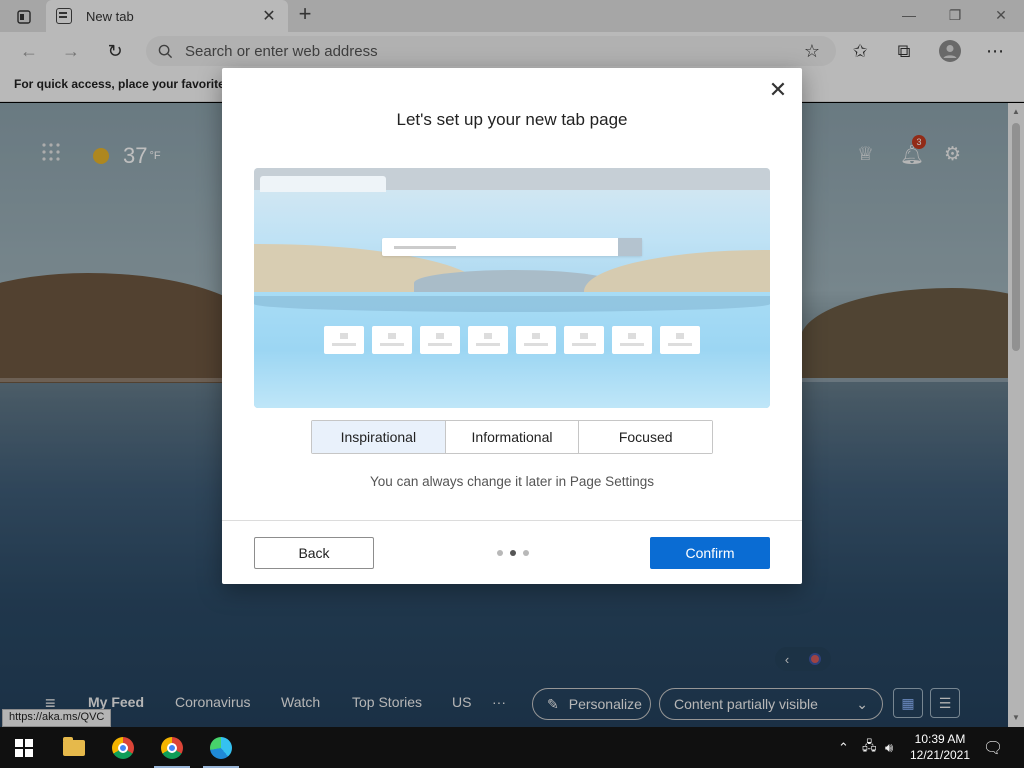 This screenshot has height=768, width=1024. What do you see at coordinates (74, 747) in the screenshot?
I see `file-explorer-icon` at bounding box center [74, 747].